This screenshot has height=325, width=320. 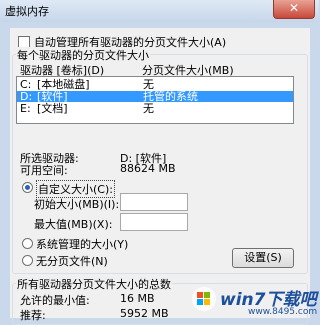 What do you see at coordinates (159, 11) in the screenshot?
I see `title-bar: 虚拟内存 ✕` at bounding box center [159, 11].